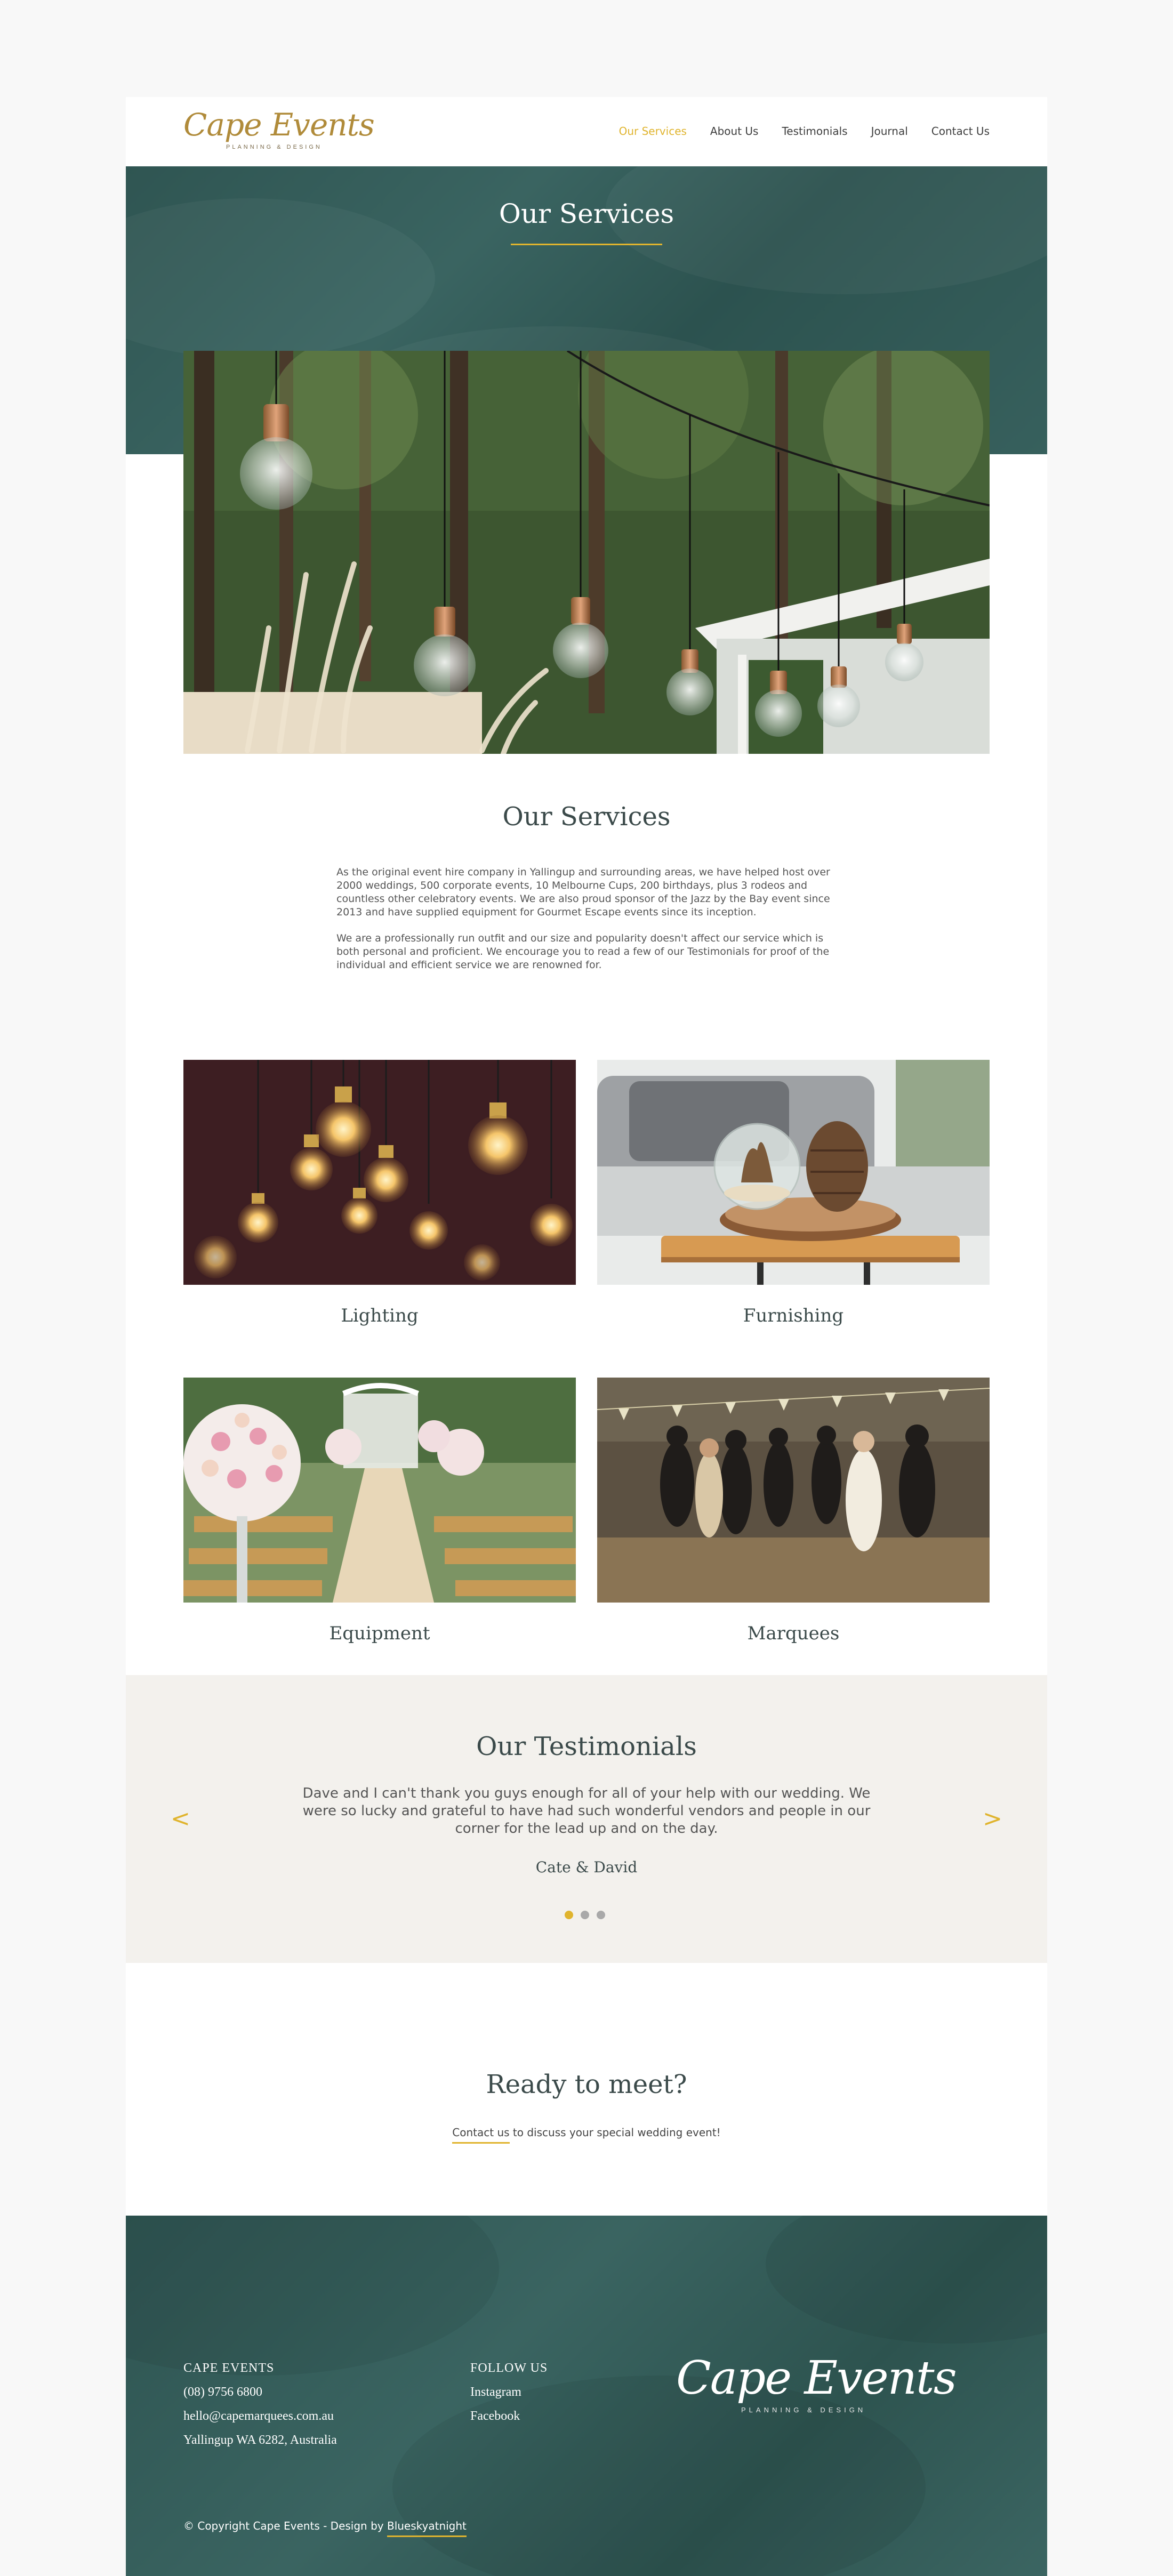 The image size is (1173, 2576). What do you see at coordinates (960, 131) in the screenshot?
I see `nav-item-contact-us: Contact Us` at bounding box center [960, 131].